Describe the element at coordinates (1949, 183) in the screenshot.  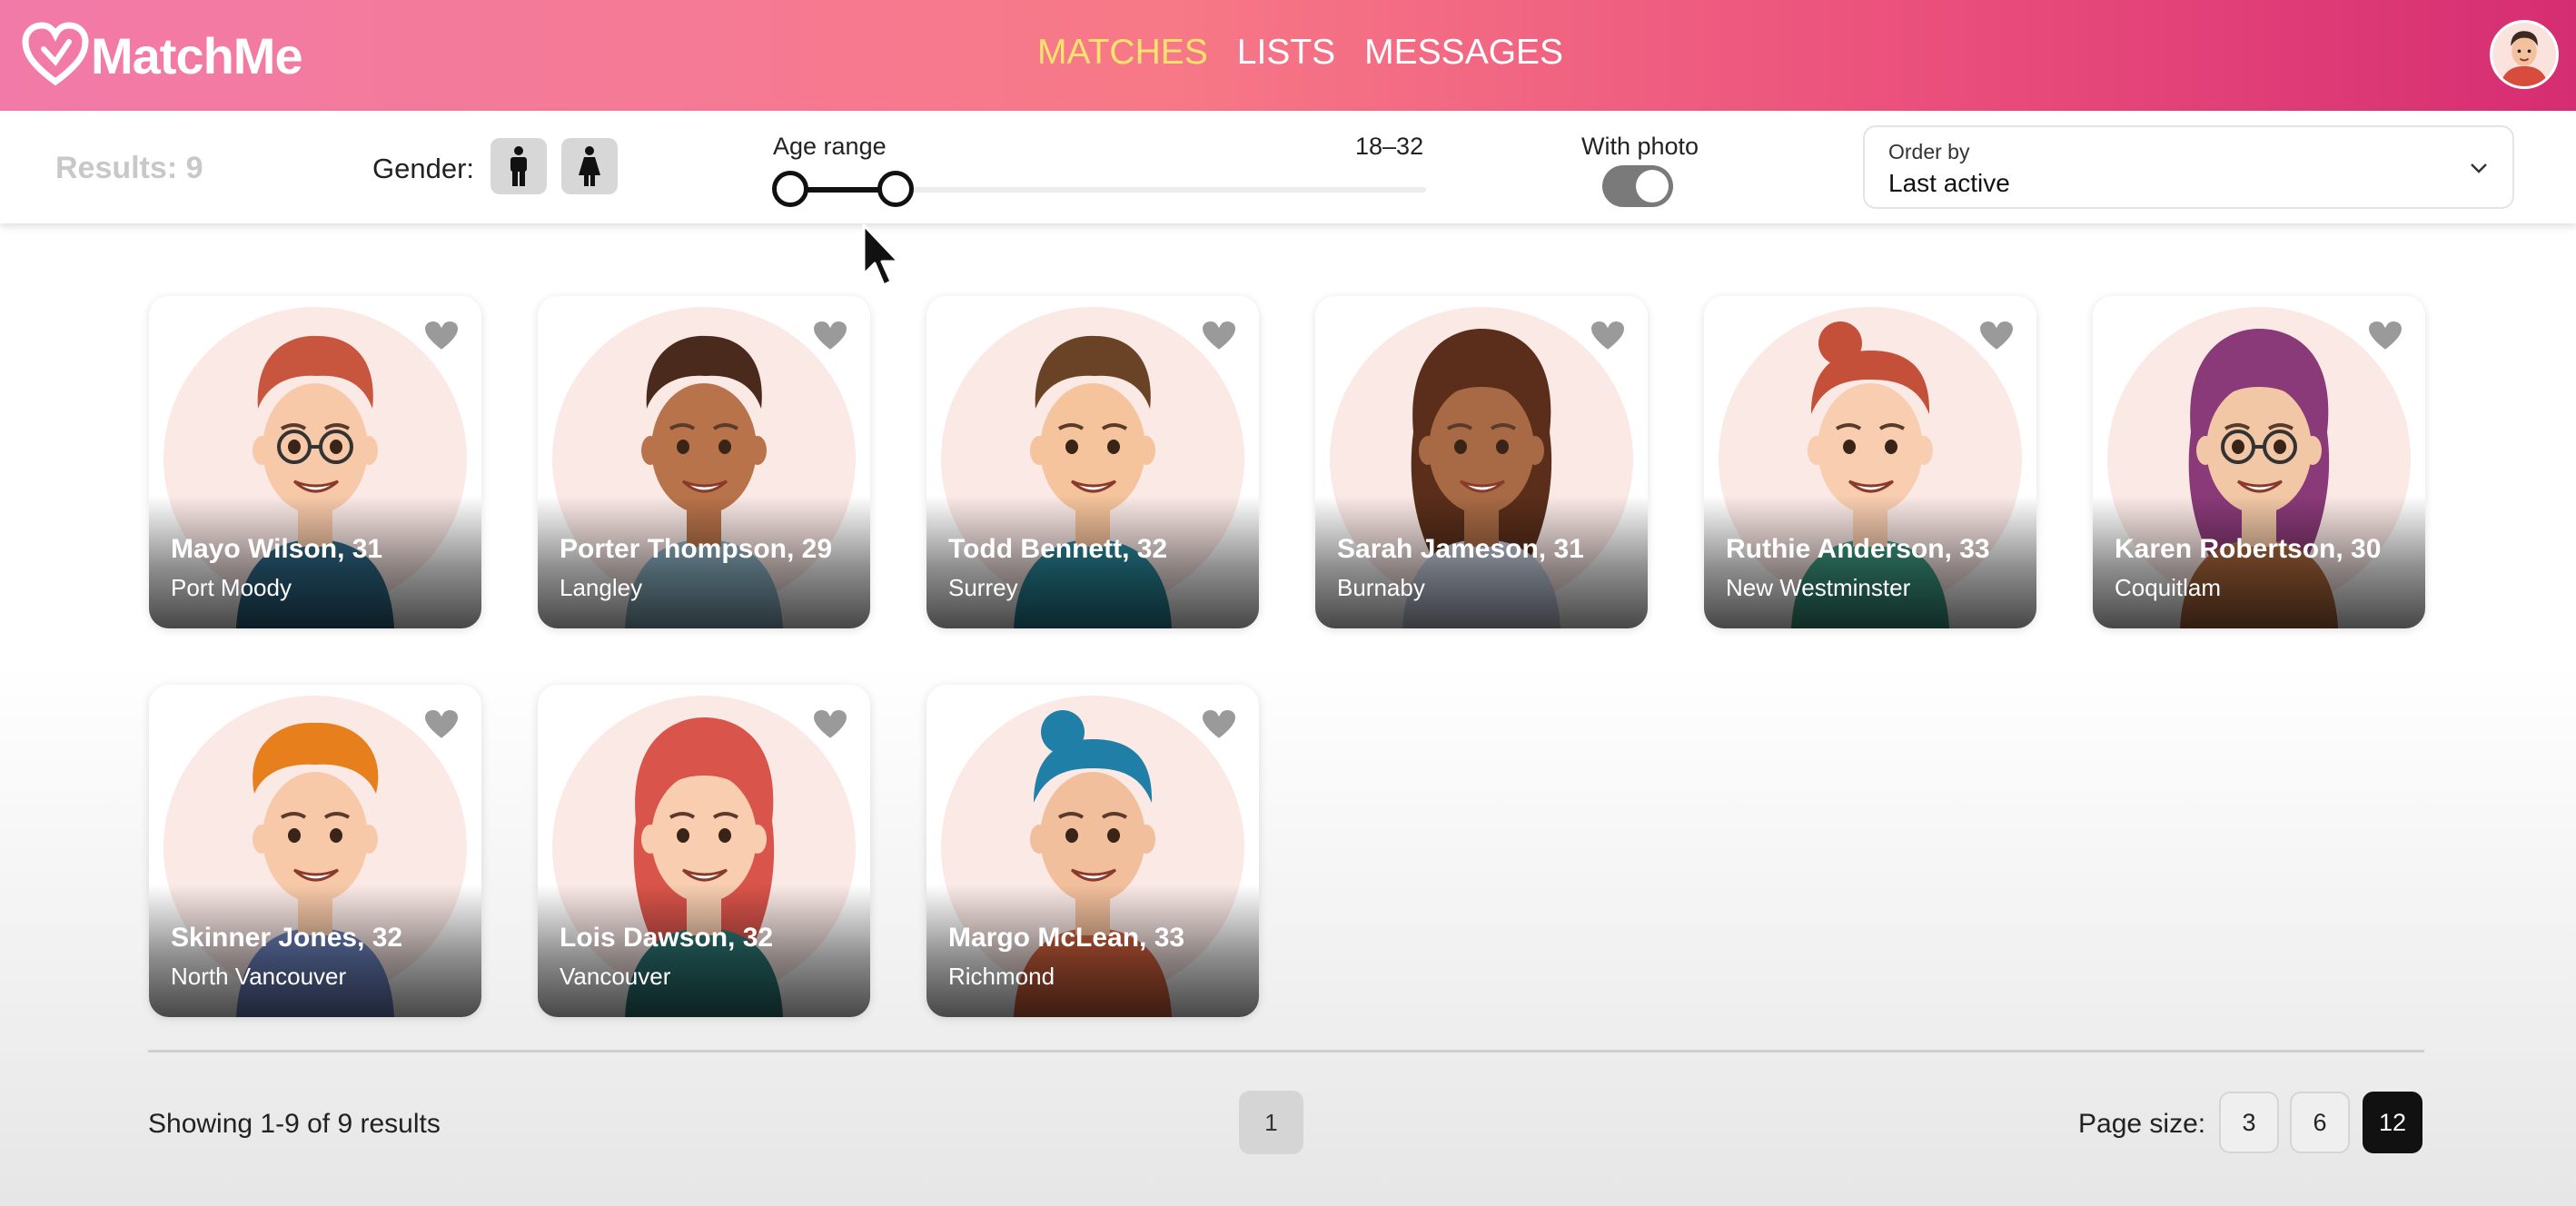
I see `order-by-value: Last active` at that location.